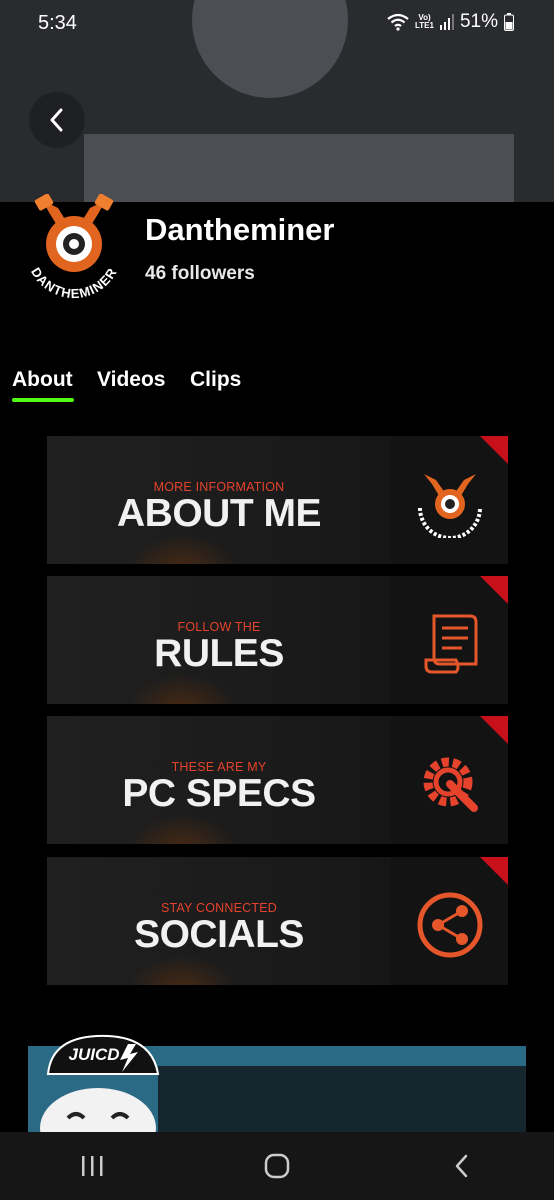 The image size is (554, 1200). I want to click on scroll-icon, so click(451, 644).